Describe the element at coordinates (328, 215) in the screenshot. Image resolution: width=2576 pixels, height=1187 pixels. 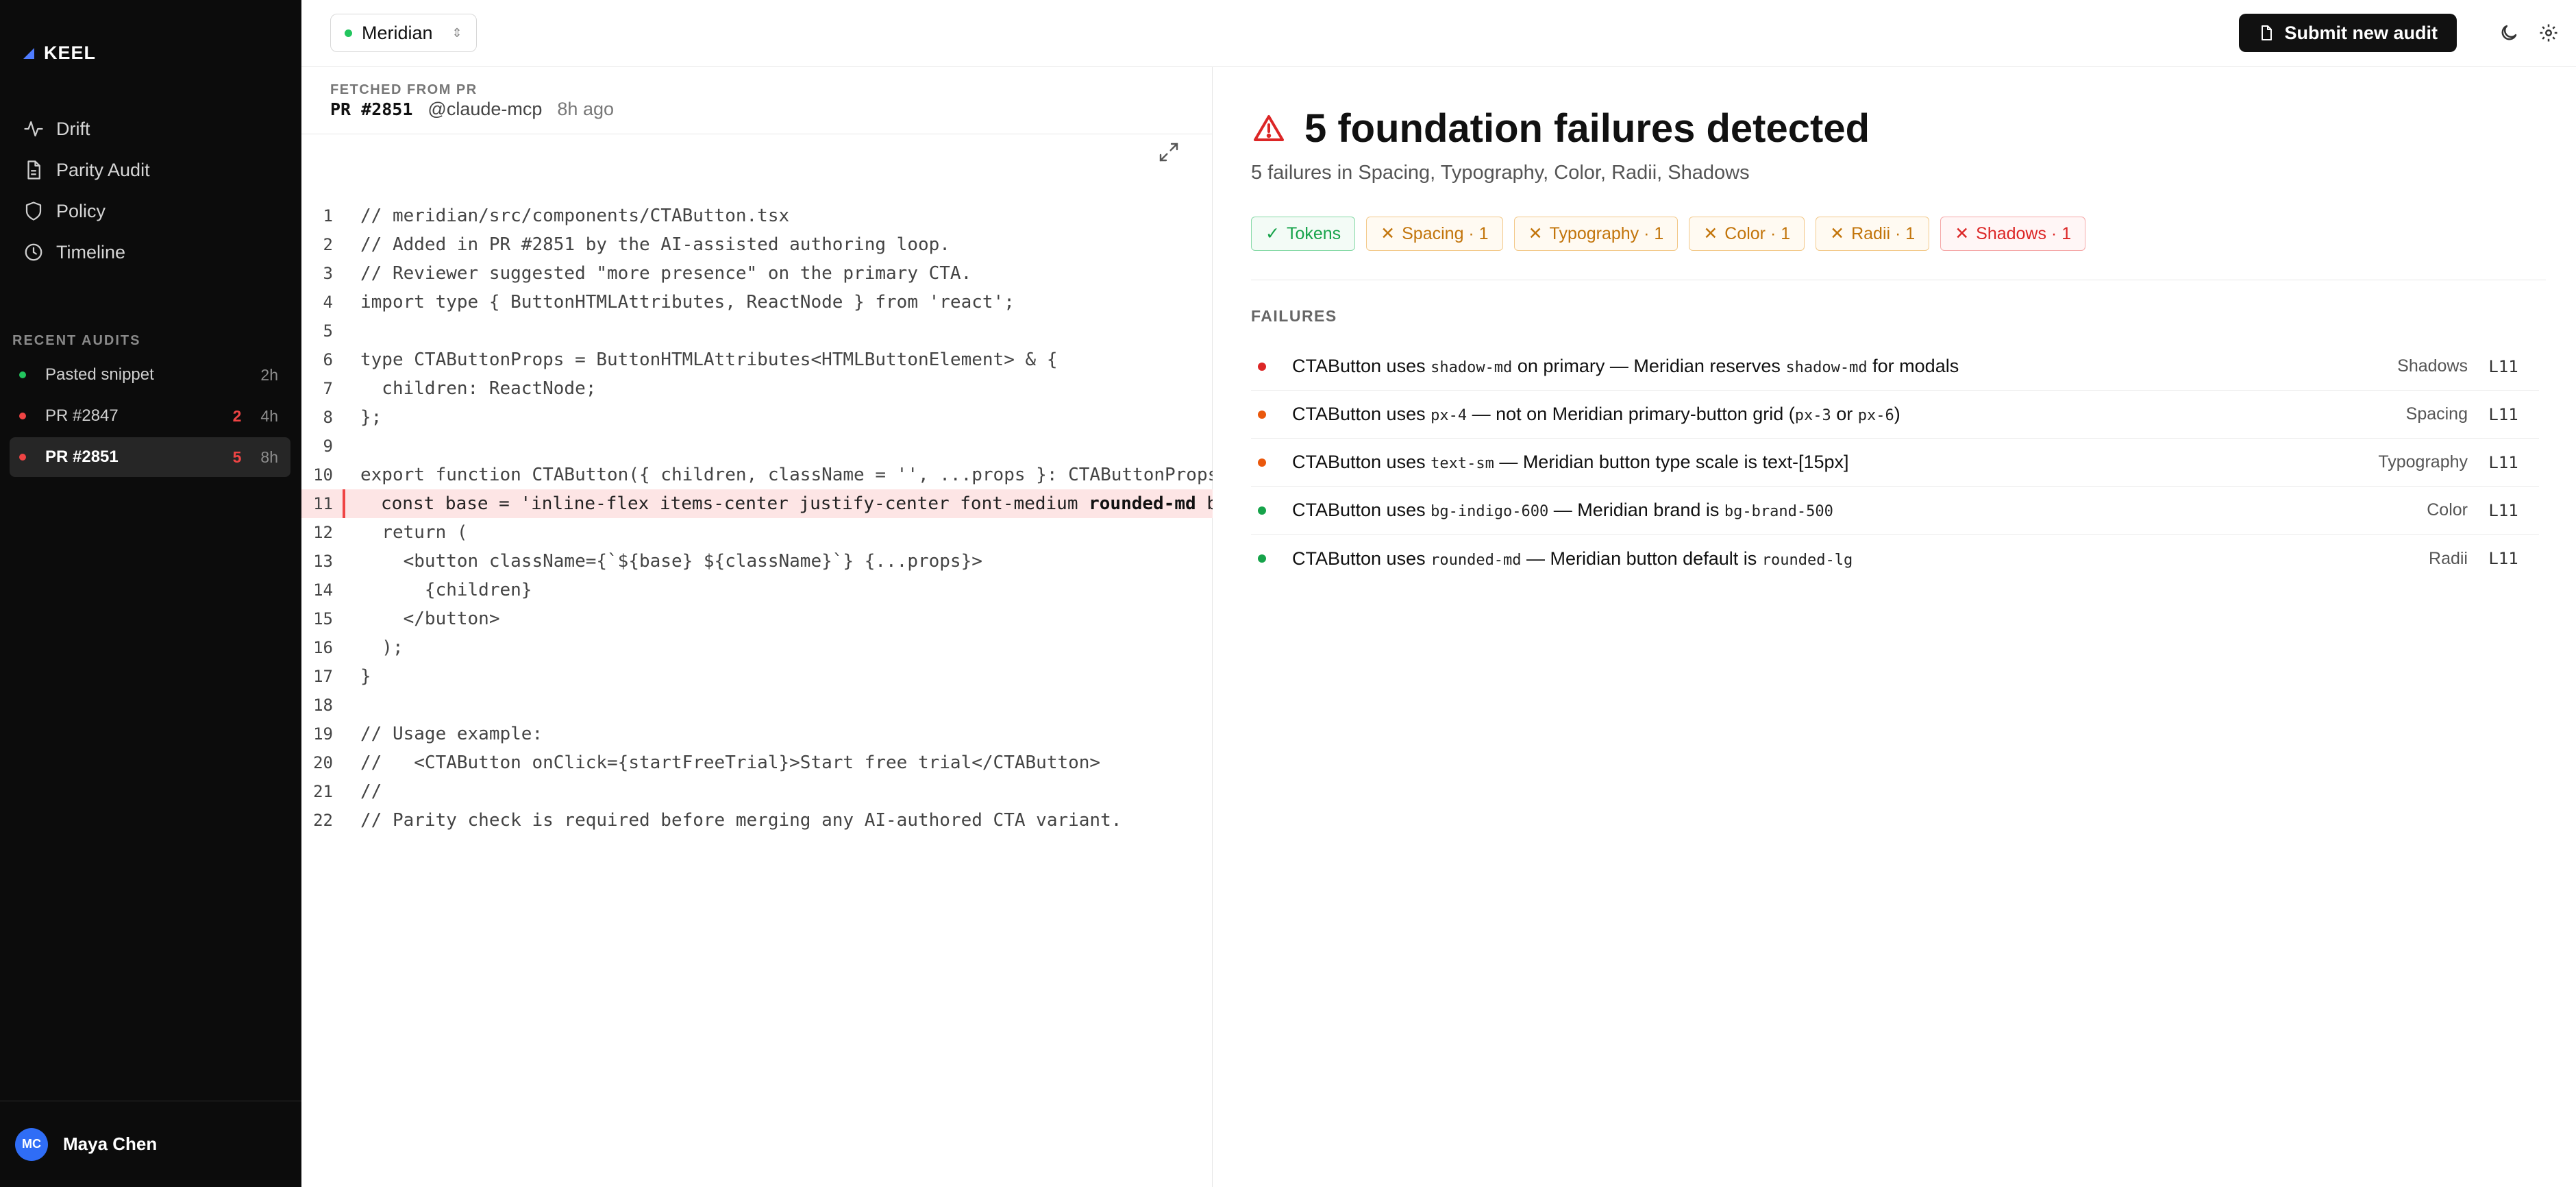
I see `line-number: 1` at that location.